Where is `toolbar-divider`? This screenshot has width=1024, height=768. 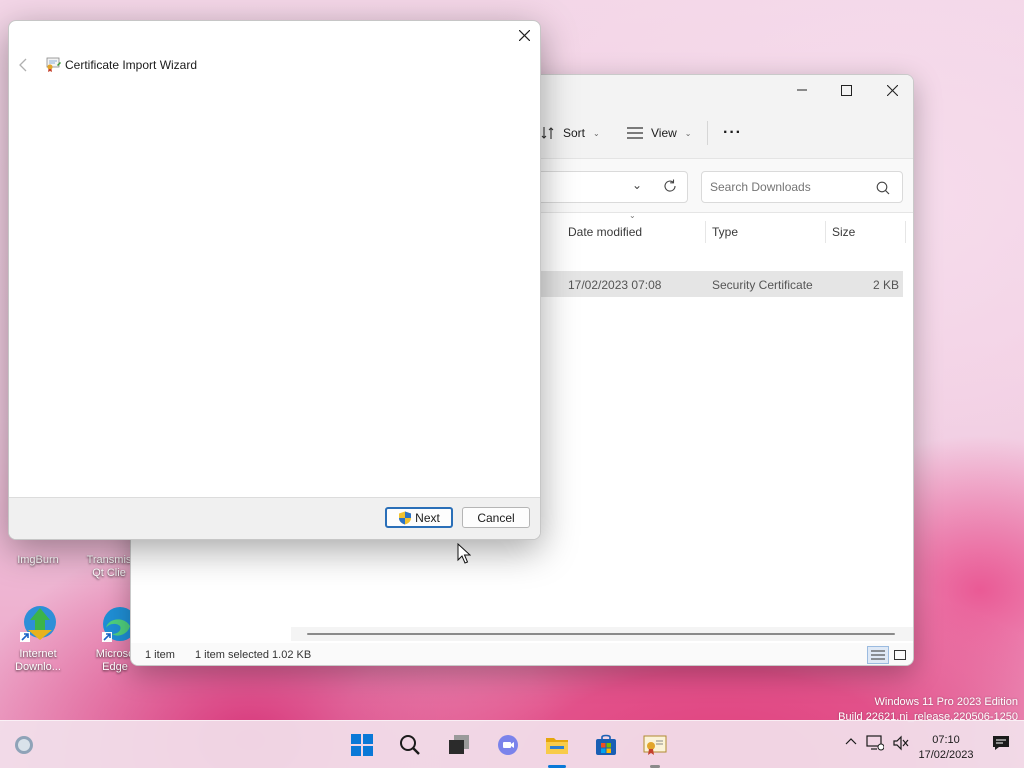
toolbar-divider is located at coordinates (707, 133).